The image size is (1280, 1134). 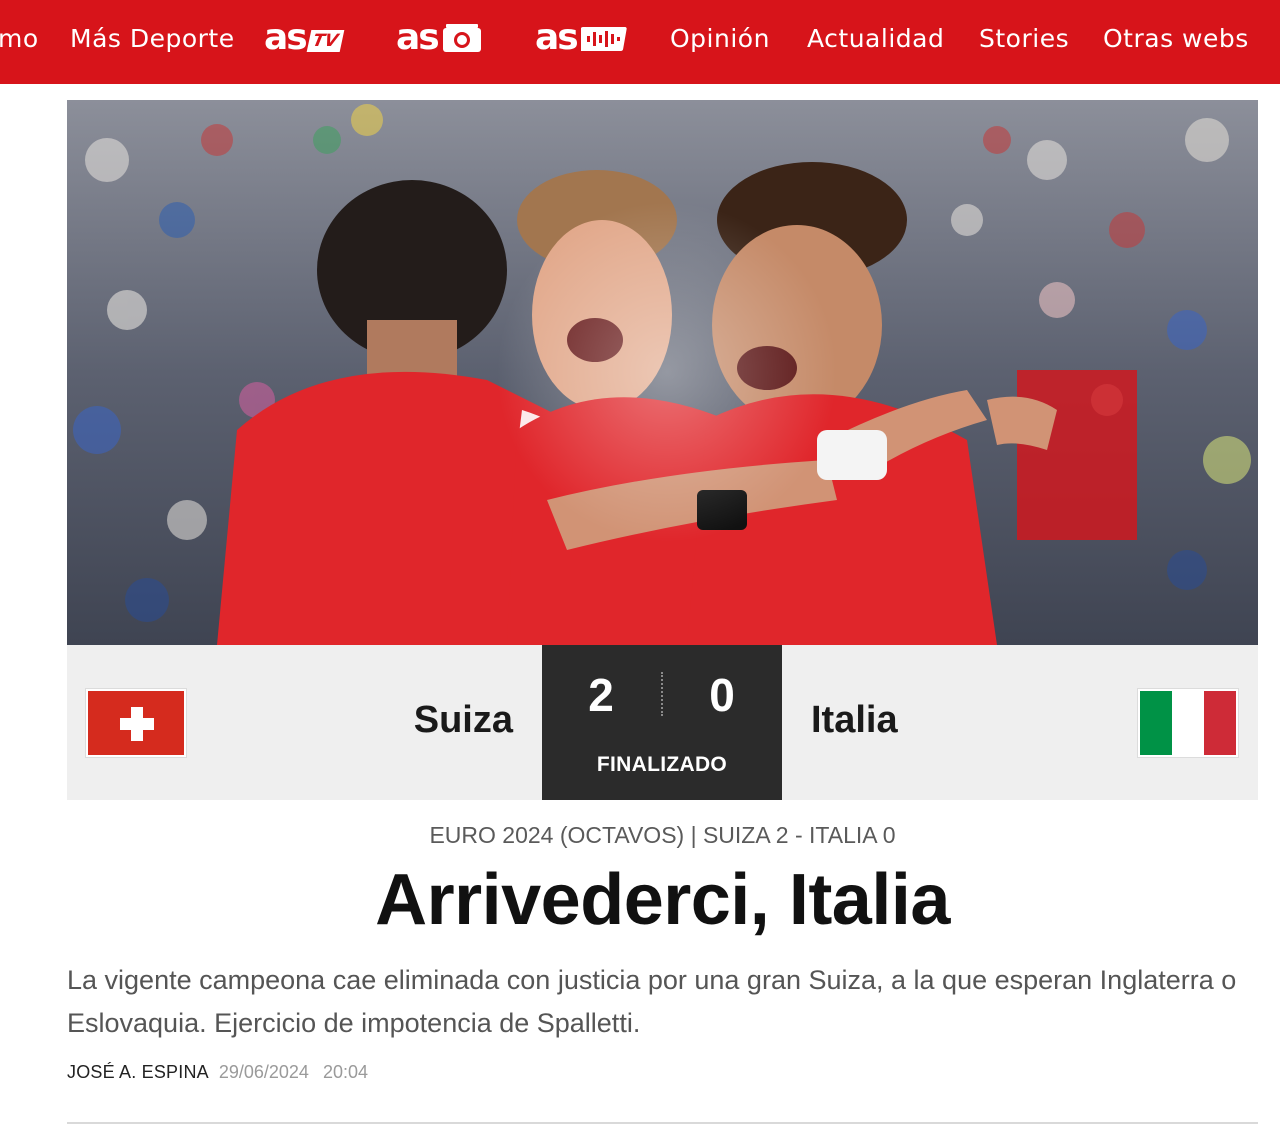 I want to click on nav-item-actualidad: Actualidad, so click(x=875, y=39).